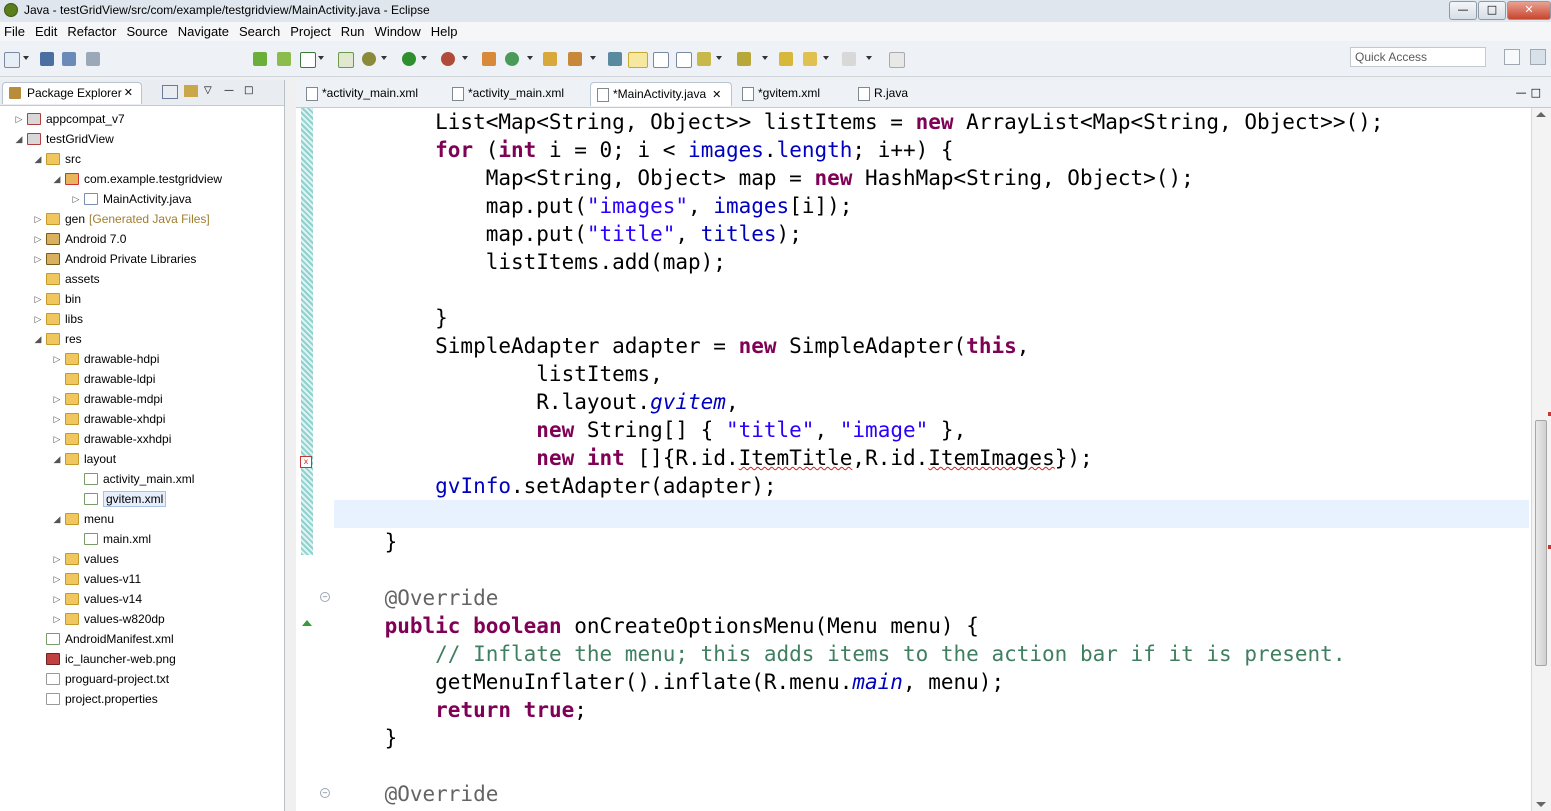  What do you see at coordinates (132, 479) in the screenshot?
I see `tree-item: activity_main.xml` at bounding box center [132, 479].